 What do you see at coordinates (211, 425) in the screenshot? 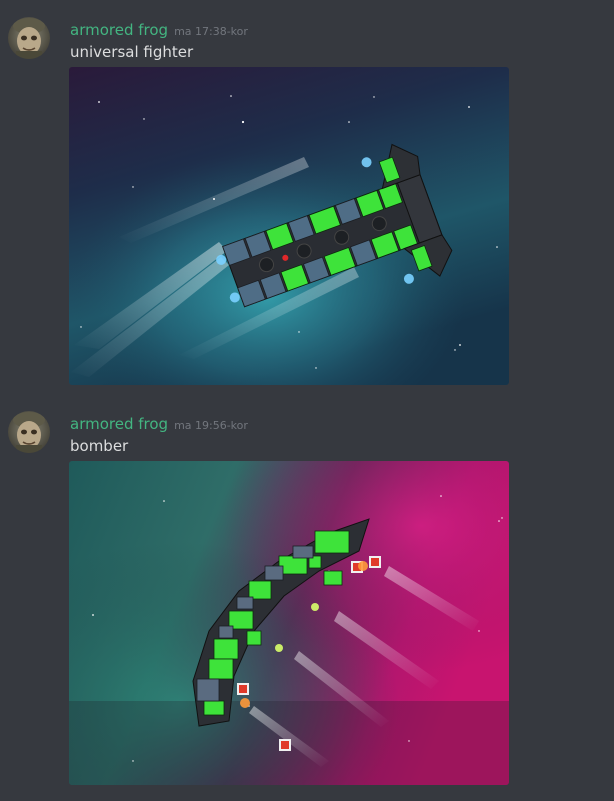
I see `message-timestamp: ma 19:56-kor` at bounding box center [211, 425].